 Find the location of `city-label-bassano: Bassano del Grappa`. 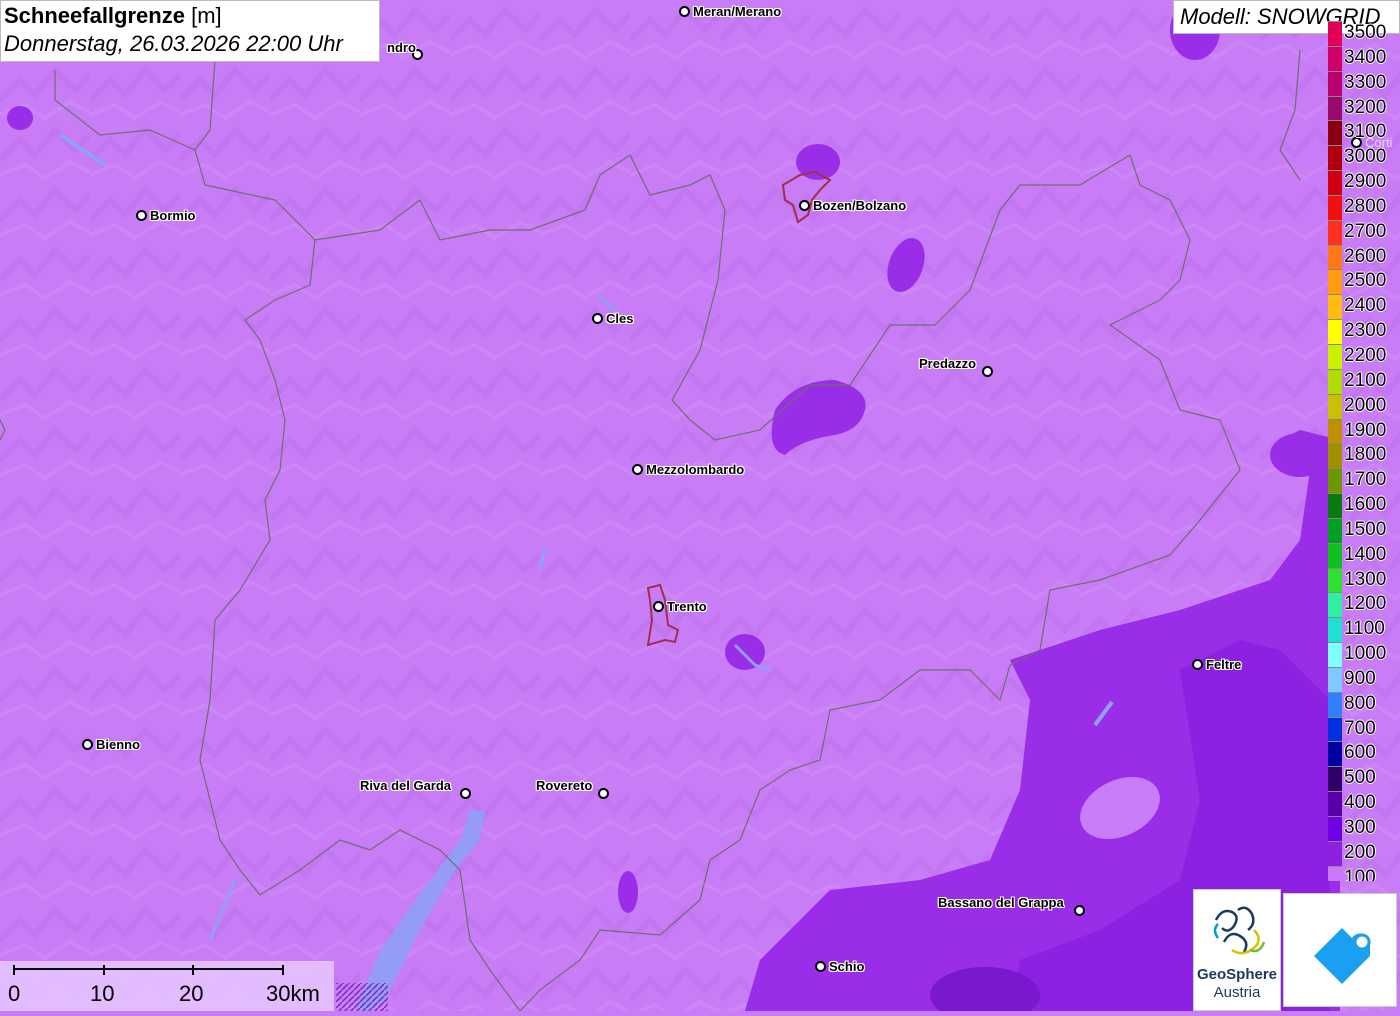

city-label-bassano: Bassano del Grappa is located at coordinates (1001, 902).